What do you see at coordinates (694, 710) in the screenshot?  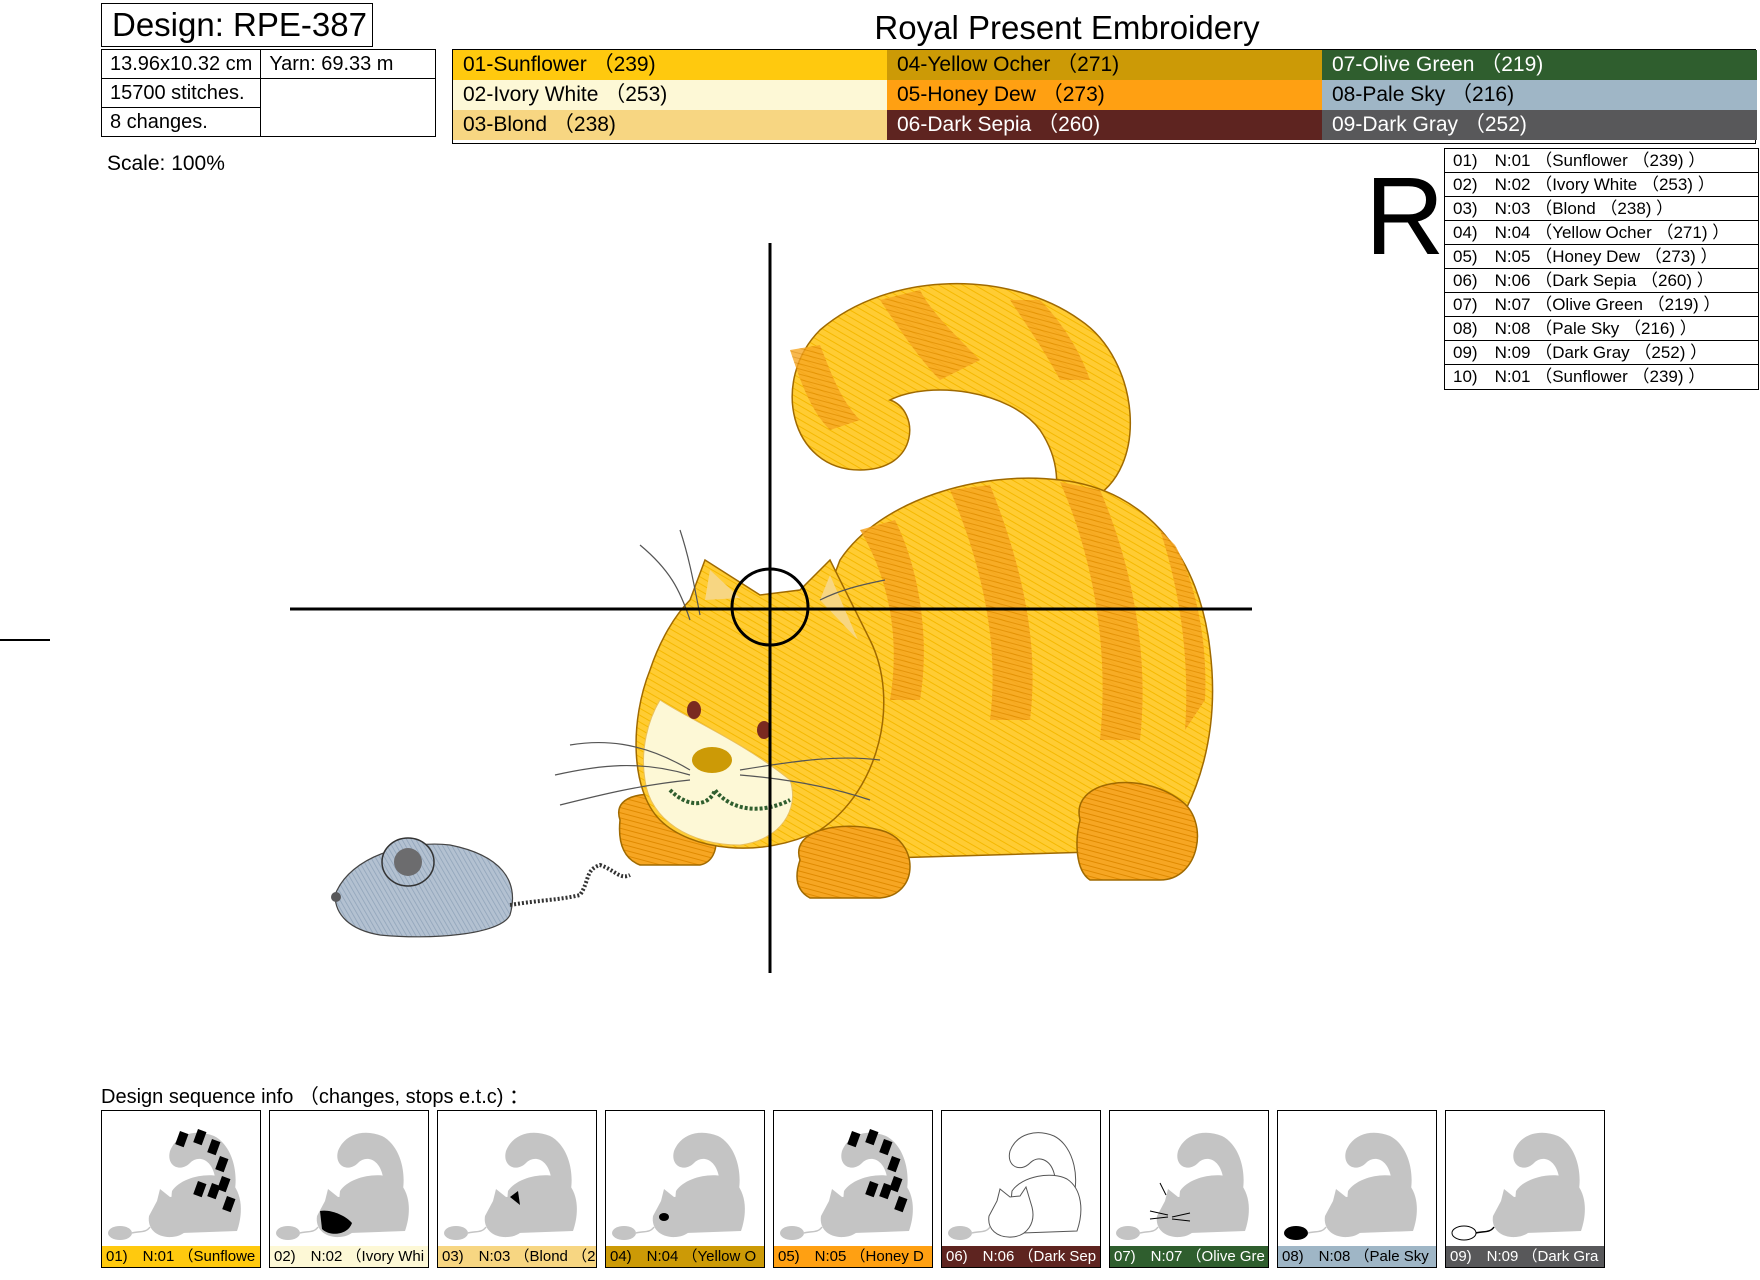 I see `cat-eye-left` at bounding box center [694, 710].